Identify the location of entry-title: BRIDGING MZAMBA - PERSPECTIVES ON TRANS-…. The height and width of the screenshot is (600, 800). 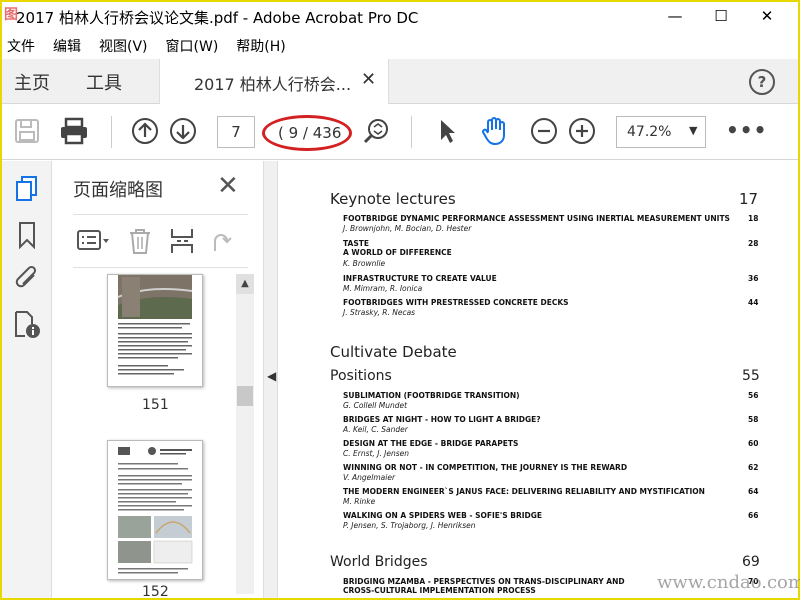
(484, 581).